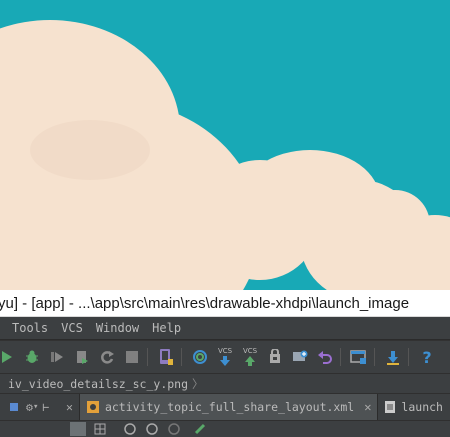  What do you see at coordinates (225, 360) in the screenshot?
I see `vcs-update-icon` at bounding box center [225, 360].